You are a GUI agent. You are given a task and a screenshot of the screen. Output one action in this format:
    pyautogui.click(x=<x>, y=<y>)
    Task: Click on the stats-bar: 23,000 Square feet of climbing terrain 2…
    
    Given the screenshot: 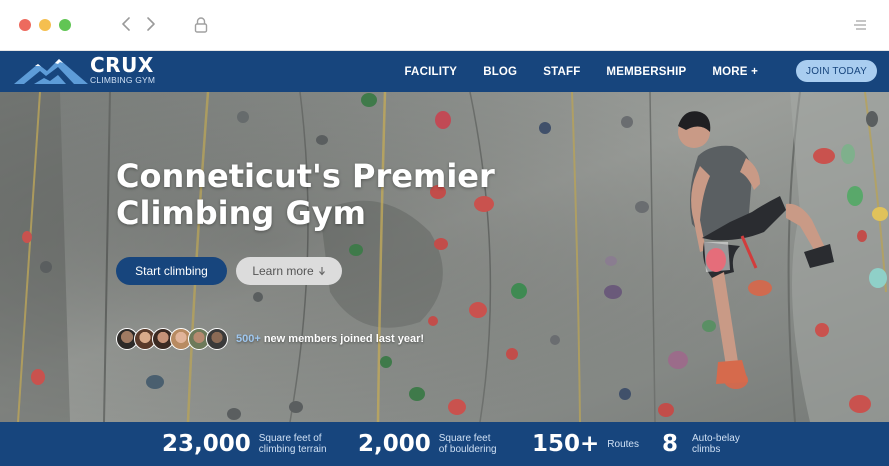 What is the action you would take?
    pyautogui.click(x=444, y=444)
    